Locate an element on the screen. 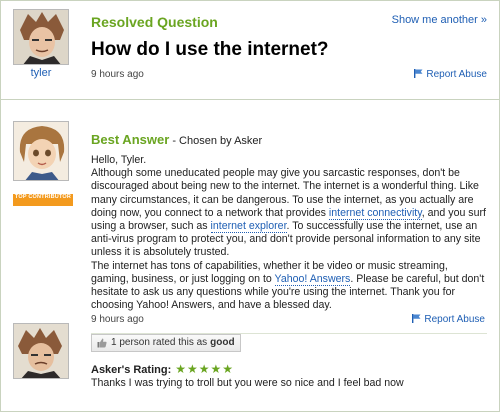  asker-rating: Asker's Rating: ★★★★★ is located at coordinates (162, 369).